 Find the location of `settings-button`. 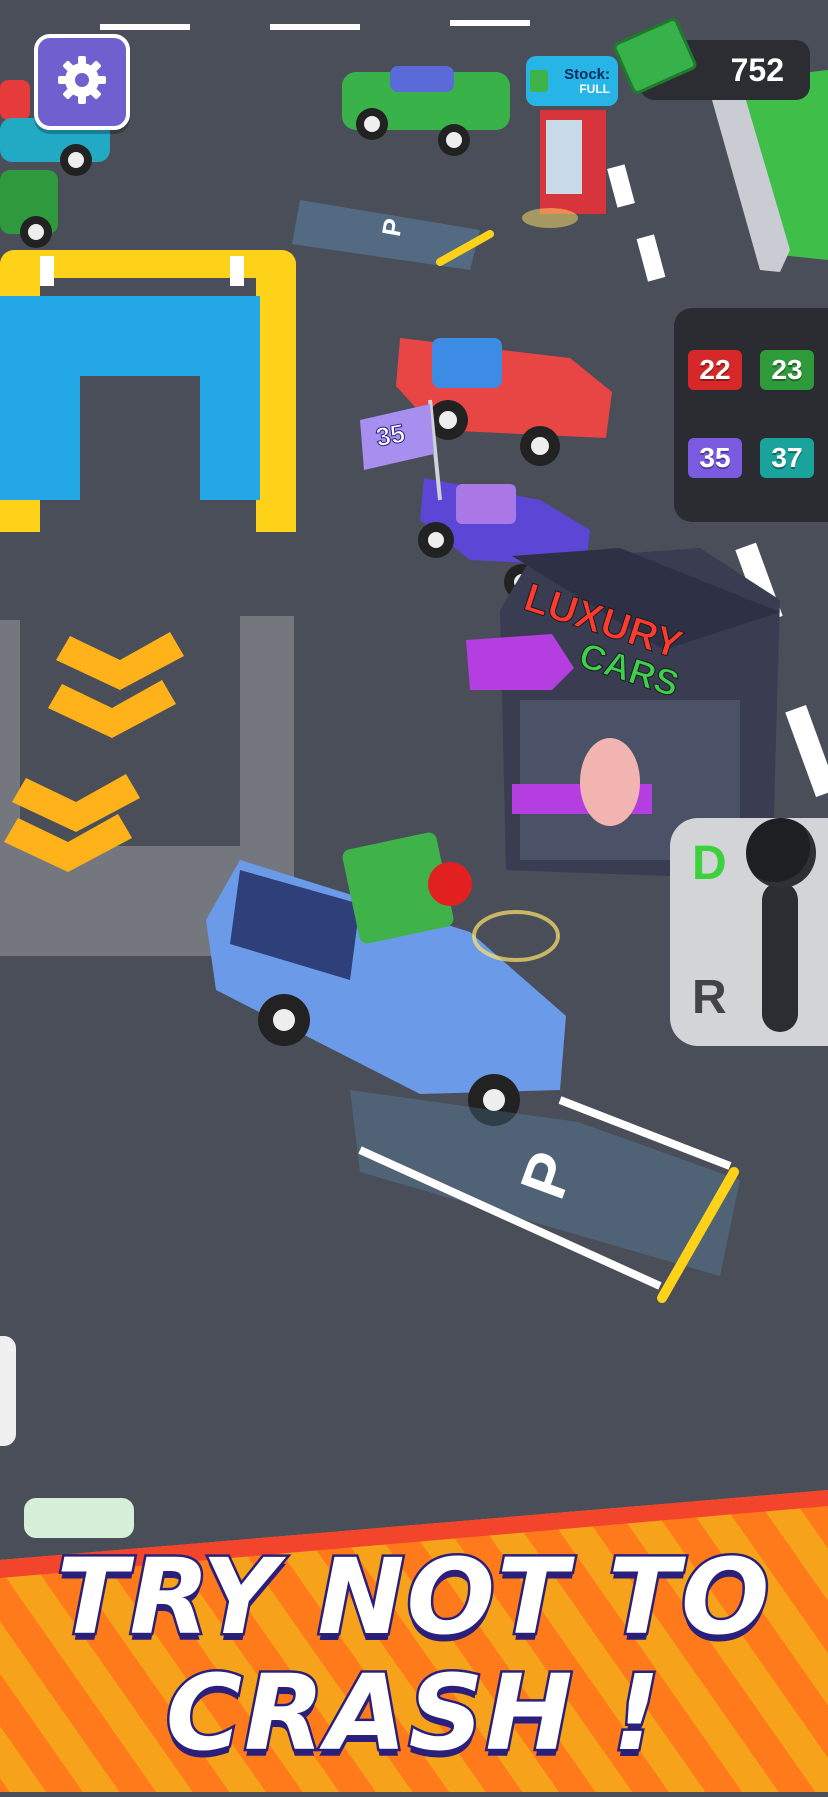

settings-button is located at coordinates (82, 82).